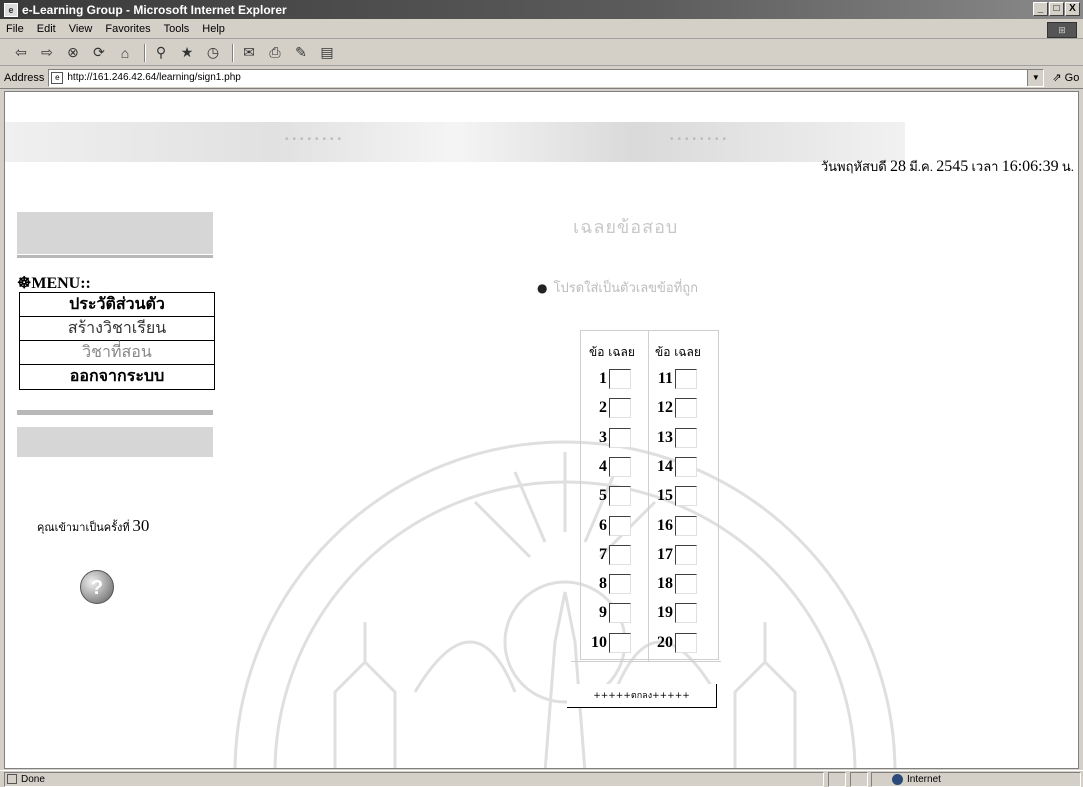  Describe the element at coordinates (46, 29) in the screenshot. I see `menu-edit: Edit` at that location.